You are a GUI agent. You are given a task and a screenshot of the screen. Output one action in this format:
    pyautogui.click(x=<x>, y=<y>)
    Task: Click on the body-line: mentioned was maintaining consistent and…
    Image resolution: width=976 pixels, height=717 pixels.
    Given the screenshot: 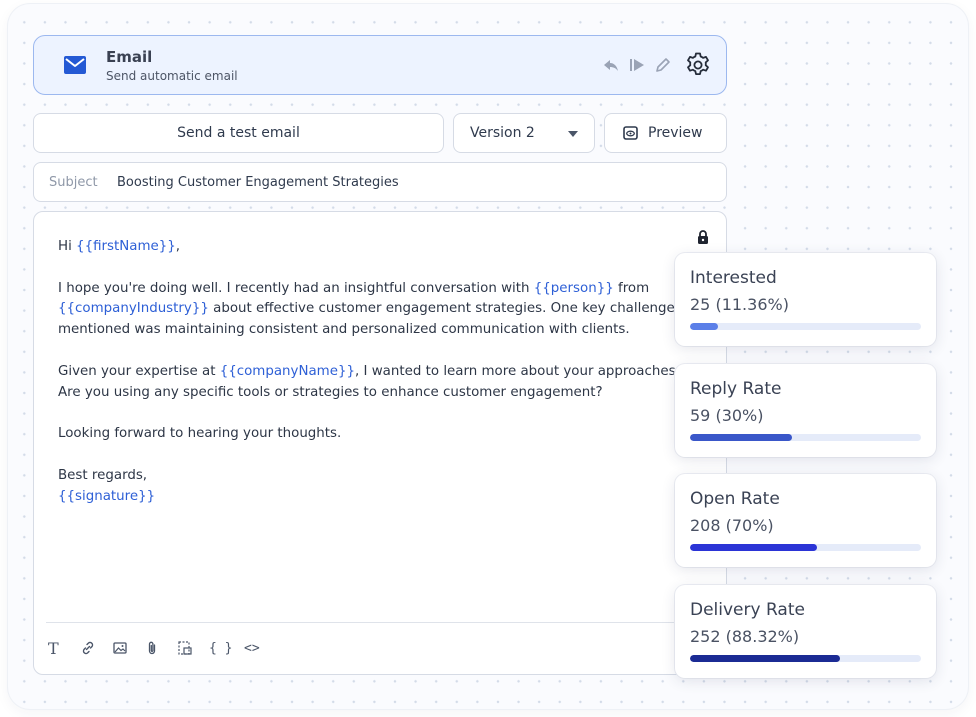 What is the action you would take?
    pyautogui.click(x=344, y=330)
    